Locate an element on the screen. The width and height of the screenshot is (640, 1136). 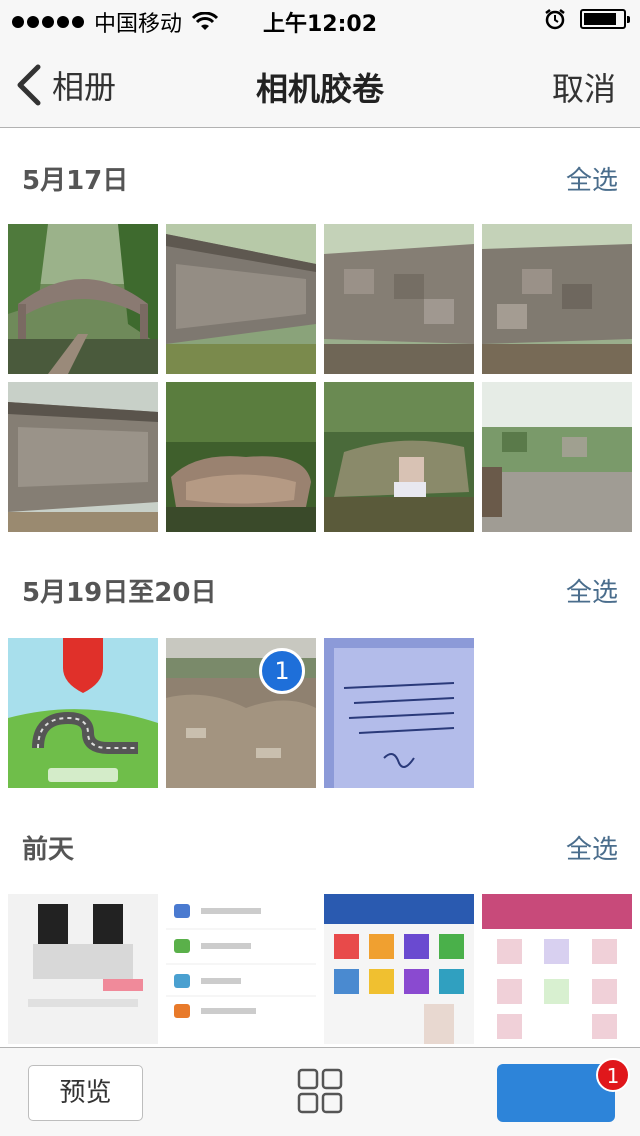
chevron-left-icon is located at coordinates (29, 85).